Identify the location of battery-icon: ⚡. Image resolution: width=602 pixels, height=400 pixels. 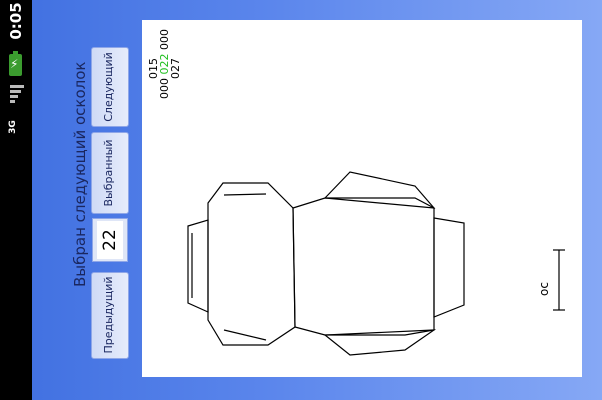
(15, 63).